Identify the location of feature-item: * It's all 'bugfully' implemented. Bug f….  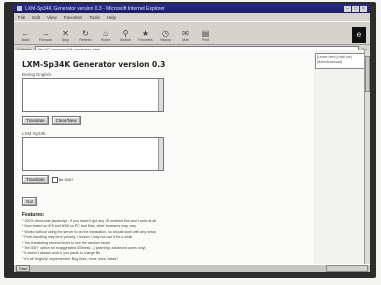
(70, 258).